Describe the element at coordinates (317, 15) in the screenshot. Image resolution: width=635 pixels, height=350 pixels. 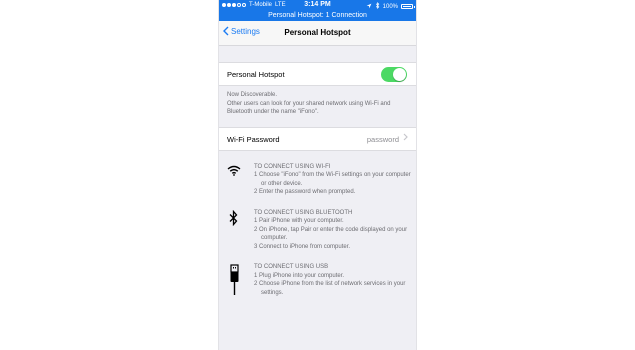
I see `hotspot-banner: Personal Hotspot: 1 Connection` at that location.